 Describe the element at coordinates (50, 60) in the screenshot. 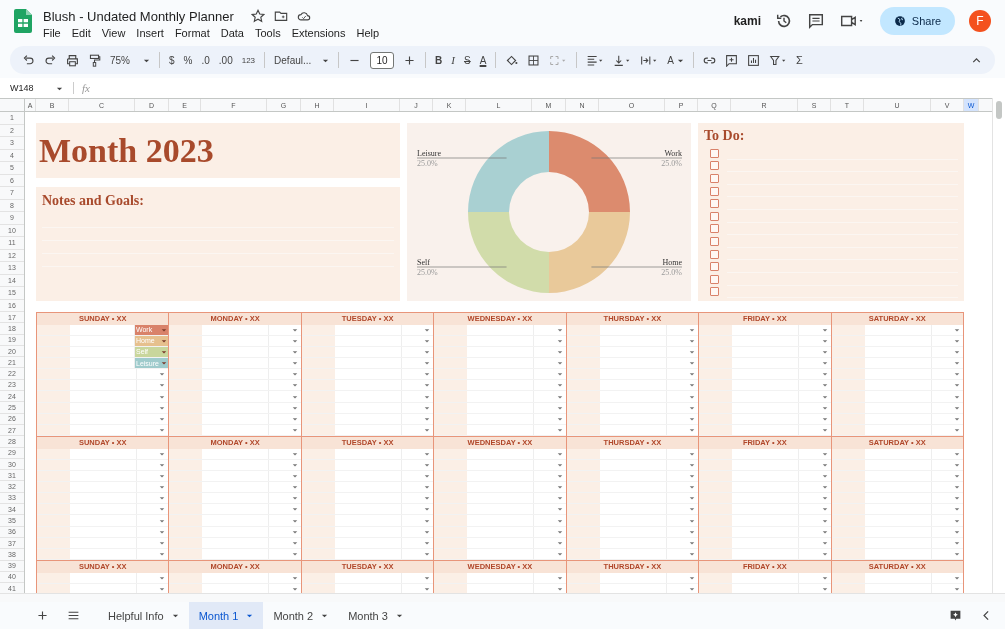

I see `redo-icon` at that location.